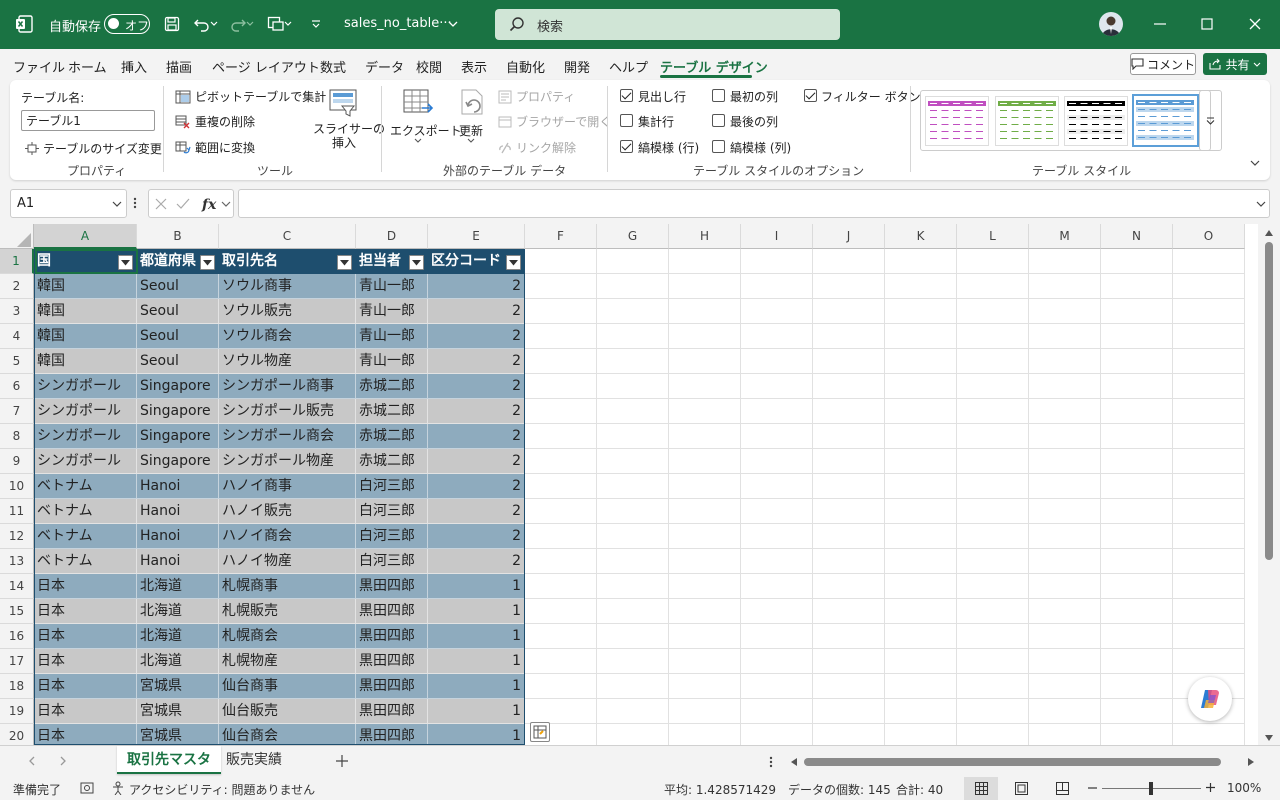 Image resolution: width=1280 pixels, height=800 pixels. Describe the element at coordinates (1255, 24) in the screenshot. I see `close-button` at that location.